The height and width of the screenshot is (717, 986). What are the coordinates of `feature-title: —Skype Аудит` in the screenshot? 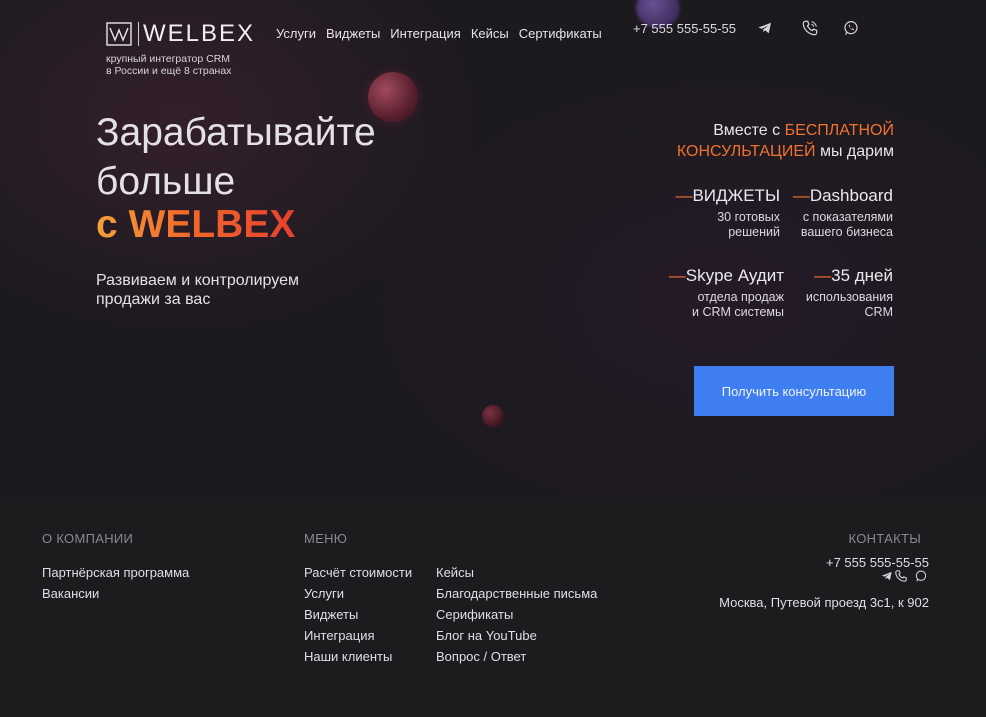 It's located at (726, 275).